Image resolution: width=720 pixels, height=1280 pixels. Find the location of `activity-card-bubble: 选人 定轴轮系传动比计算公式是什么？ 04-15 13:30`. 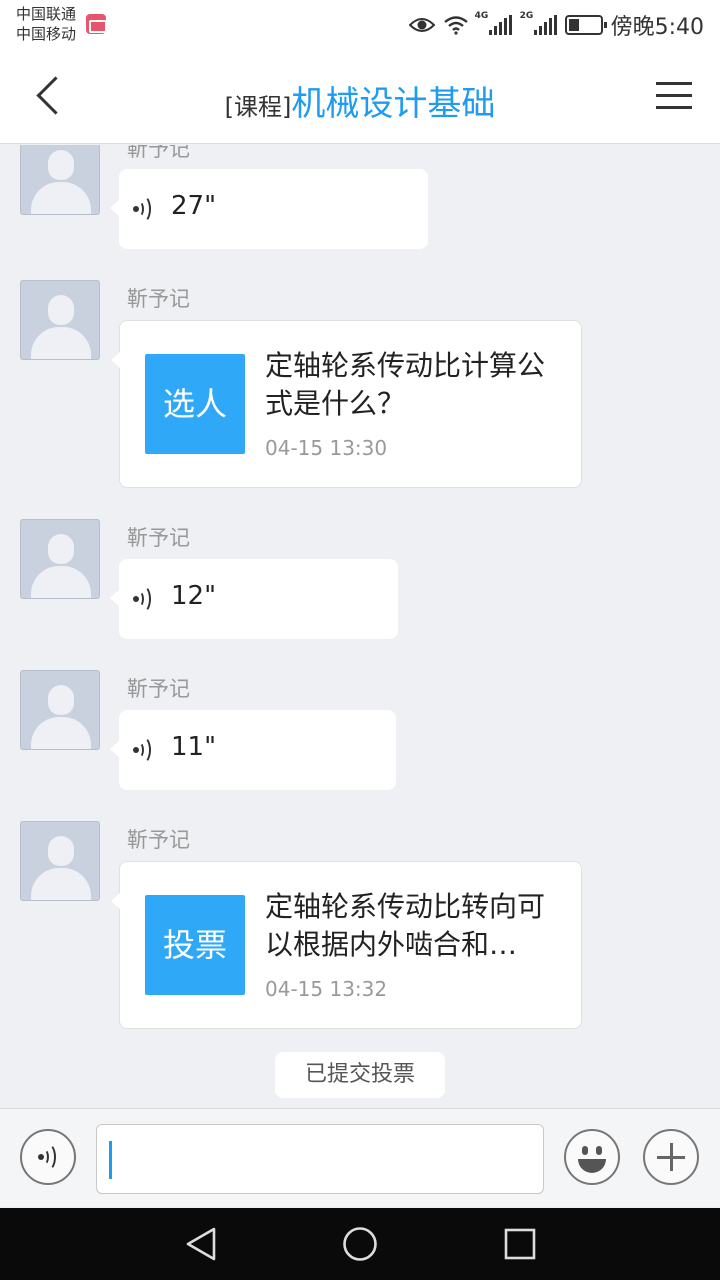

activity-card-bubble: 选人 定轴轮系传动比计算公式是什么？ 04-15 13:30 is located at coordinates (346, 404).